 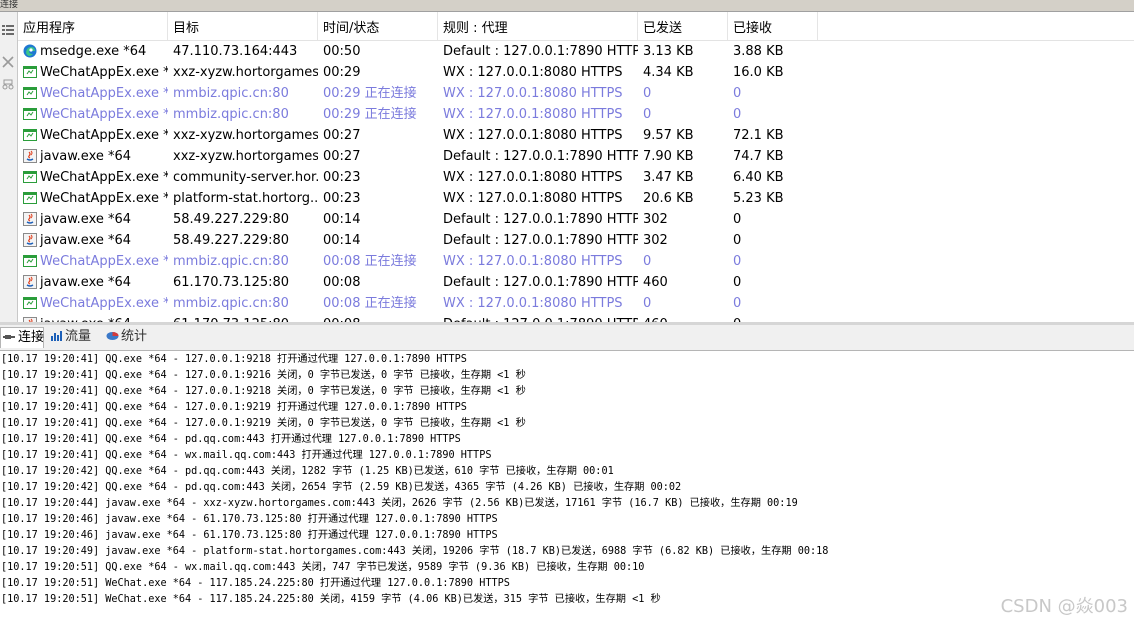 I want to click on received-cell: 74.7 KB, so click(x=758, y=156).